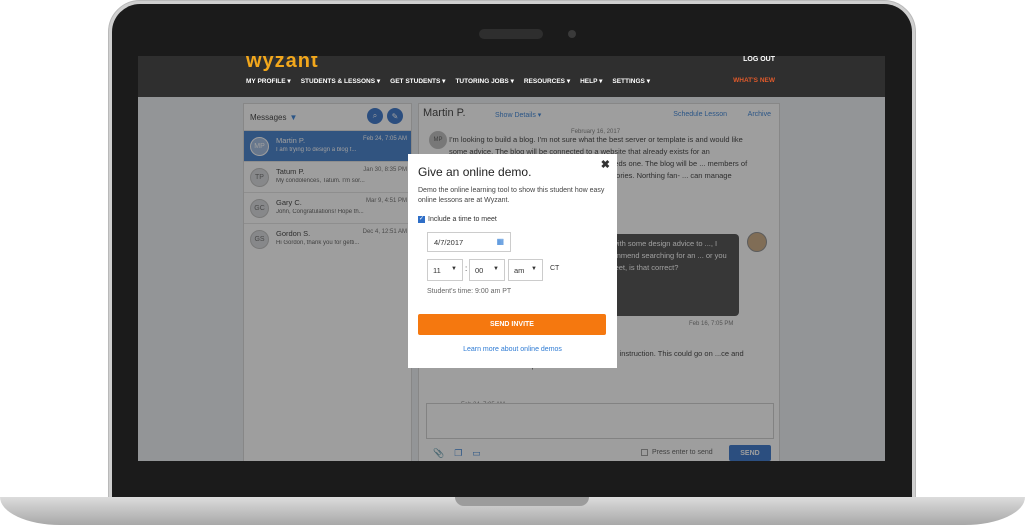 The height and width of the screenshot is (525, 1025). What do you see at coordinates (437, 270) in the screenshot?
I see `hour-value: 11` at bounding box center [437, 270].